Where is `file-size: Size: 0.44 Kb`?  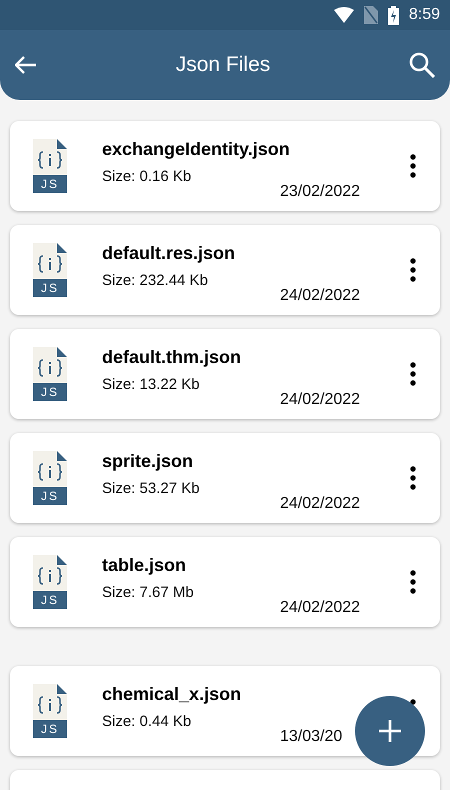
file-size: Size: 0.44 Kb is located at coordinates (147, 721).